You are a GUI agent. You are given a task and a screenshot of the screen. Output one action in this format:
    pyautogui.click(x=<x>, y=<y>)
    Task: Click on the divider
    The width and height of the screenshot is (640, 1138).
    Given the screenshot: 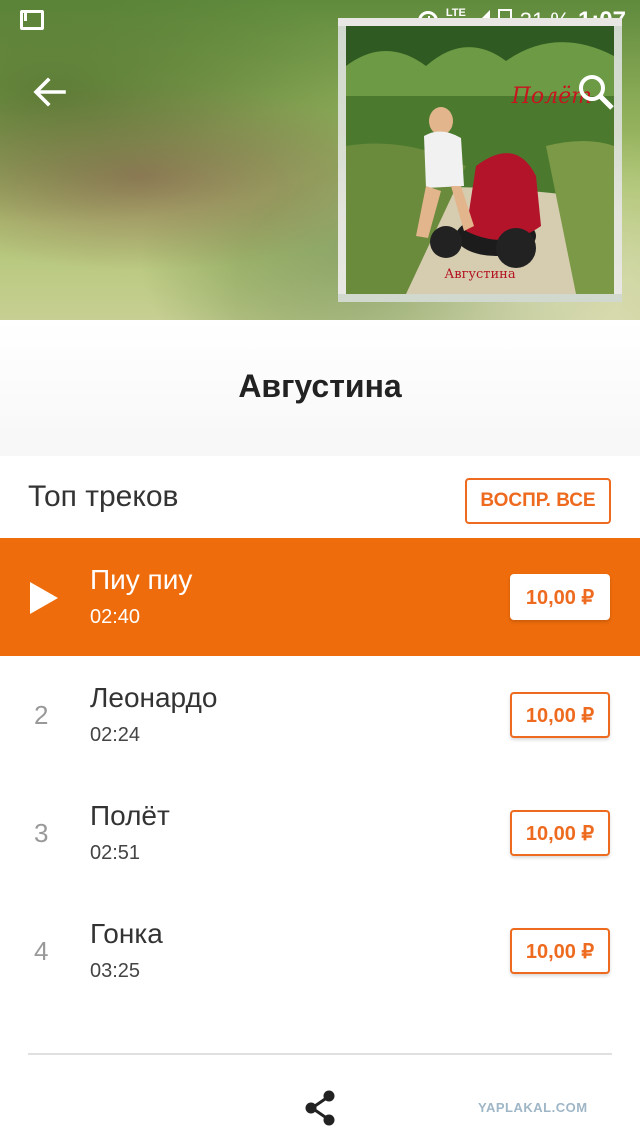 What is the action you would take?
    pyautogui.click(x=320, y=1054)
    